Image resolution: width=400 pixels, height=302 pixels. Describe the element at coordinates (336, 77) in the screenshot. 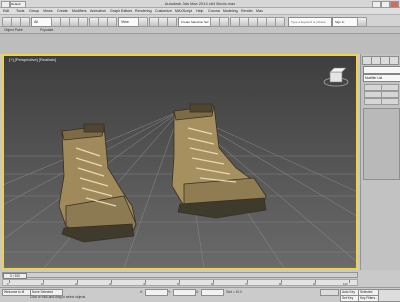

I see `viewcube-icon` at that location.